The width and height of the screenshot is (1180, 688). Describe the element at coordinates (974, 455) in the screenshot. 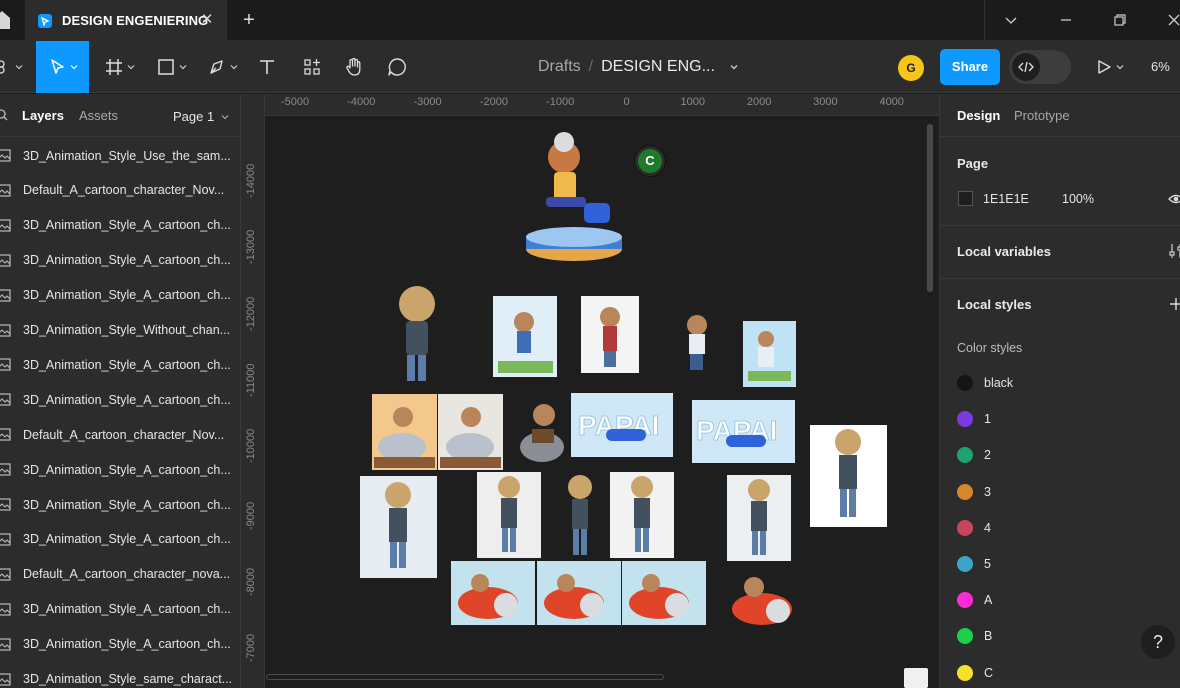

I see `color-style-row: 2` at that location.